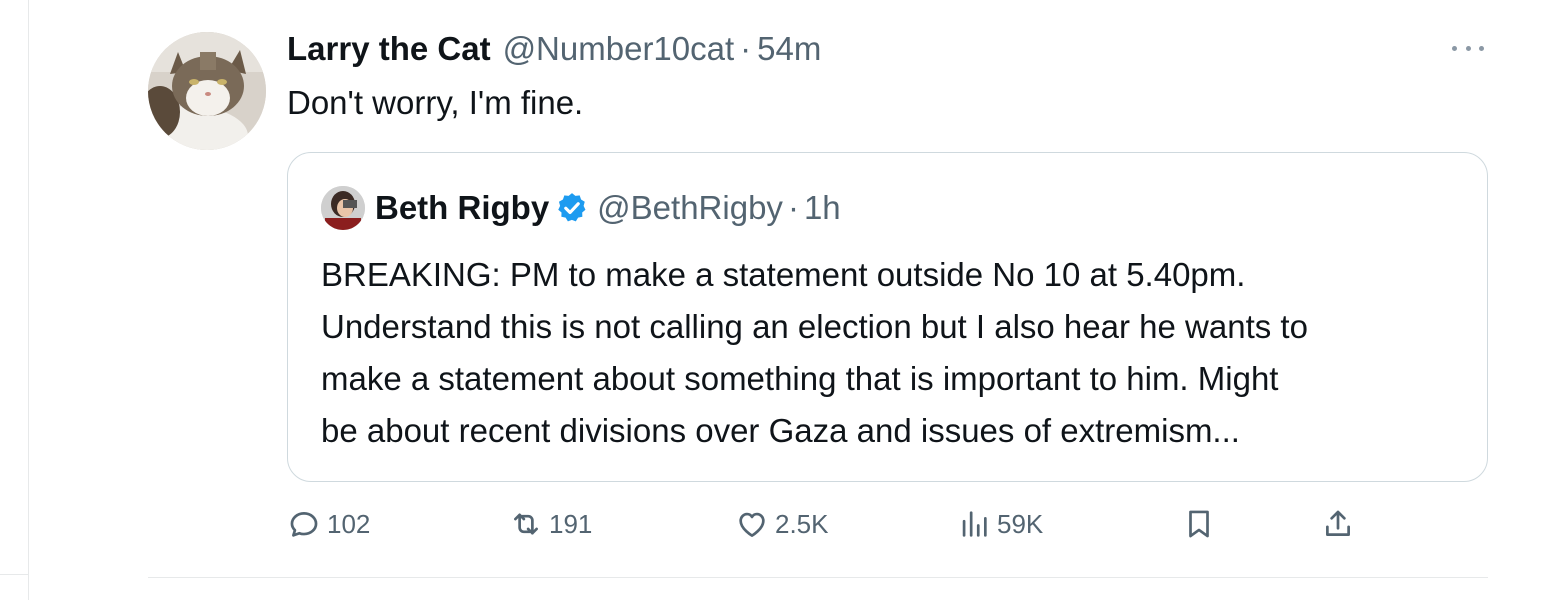 This screenshot has width=1559, height=600. Describe the element at coordinates (349, 523) in the screenshot. I see `reply-count: 102` at that location.